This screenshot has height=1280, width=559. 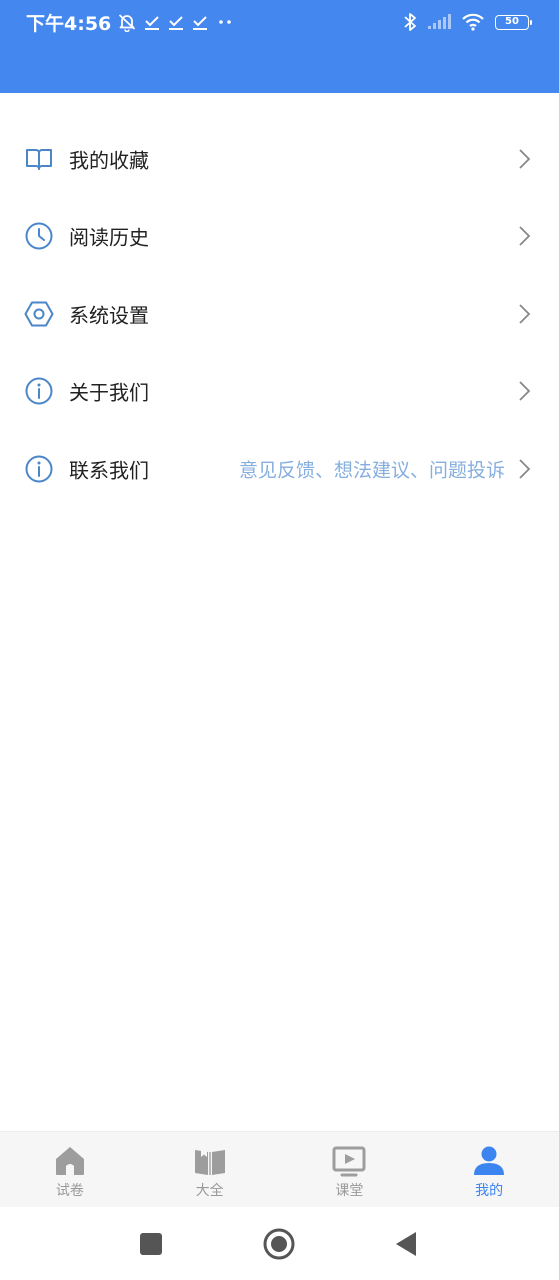 What do you see at coordinates (209, 1191) in the screenshot?
I see `tab-label: 大全` at bounding box center [209, 1191].